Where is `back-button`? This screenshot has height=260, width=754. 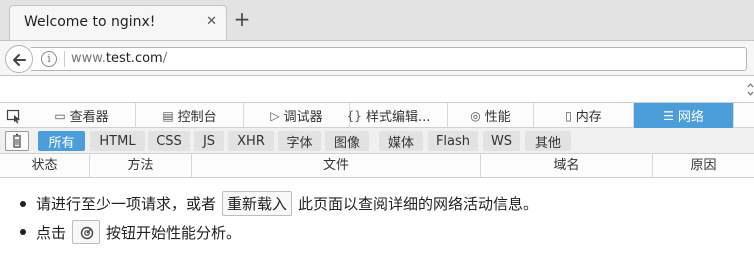
back-button is located at coordinates (19, 59).